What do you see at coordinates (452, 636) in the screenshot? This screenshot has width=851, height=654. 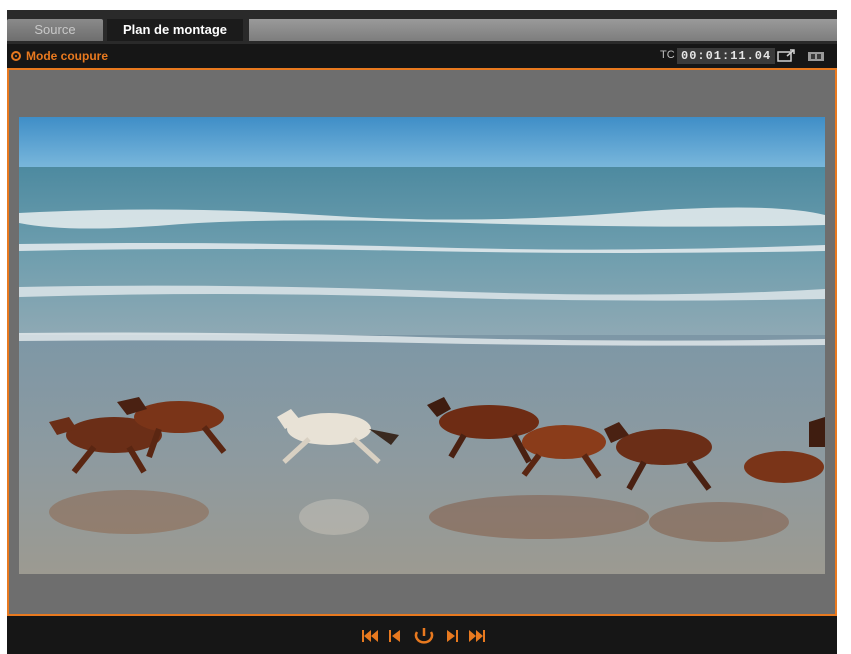 I see `step-forward-icon` at bounding box center [452, 636].